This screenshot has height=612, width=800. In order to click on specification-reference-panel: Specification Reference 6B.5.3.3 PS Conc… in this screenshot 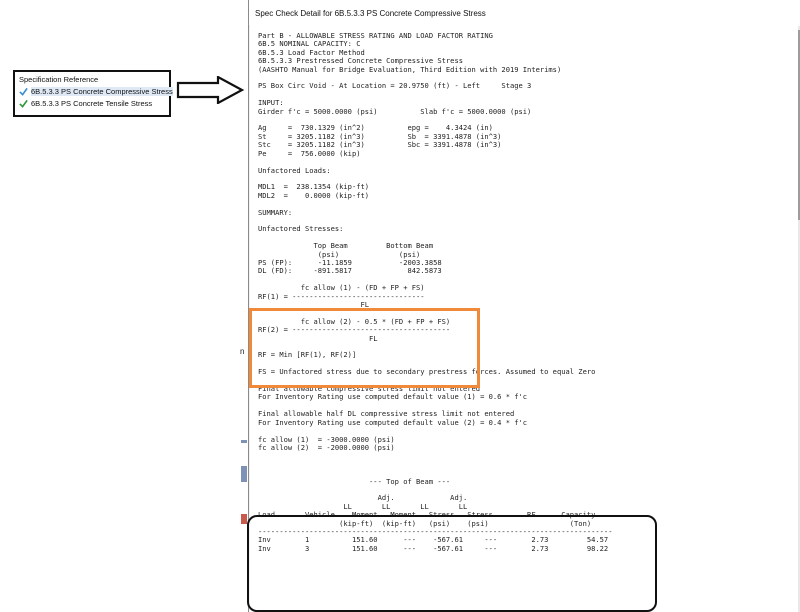, I will do `click(93, 93)`.